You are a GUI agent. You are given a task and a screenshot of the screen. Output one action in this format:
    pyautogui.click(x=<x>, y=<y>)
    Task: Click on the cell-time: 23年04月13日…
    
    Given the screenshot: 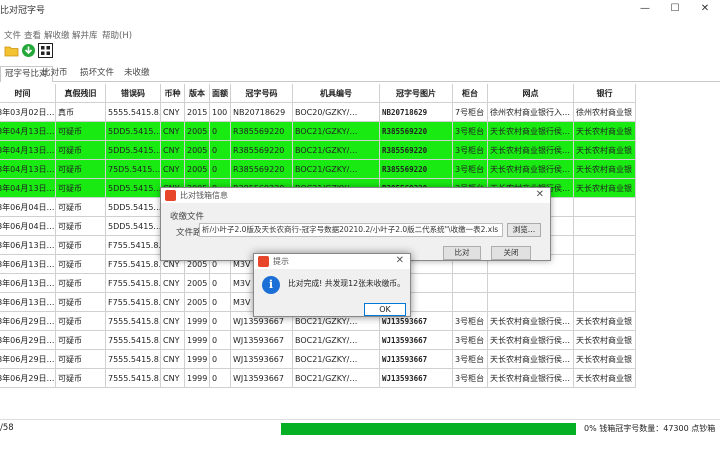 What is the action you would take?
    pyautogui.click(x=28, y=150)
    